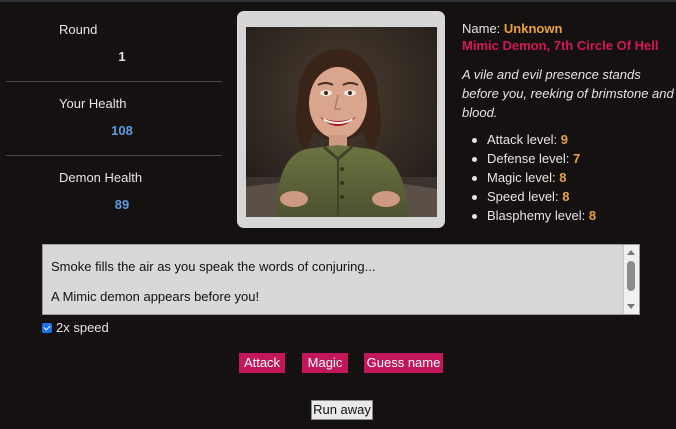  I want to click on your-health-label: Your Health, so click(93, 103).